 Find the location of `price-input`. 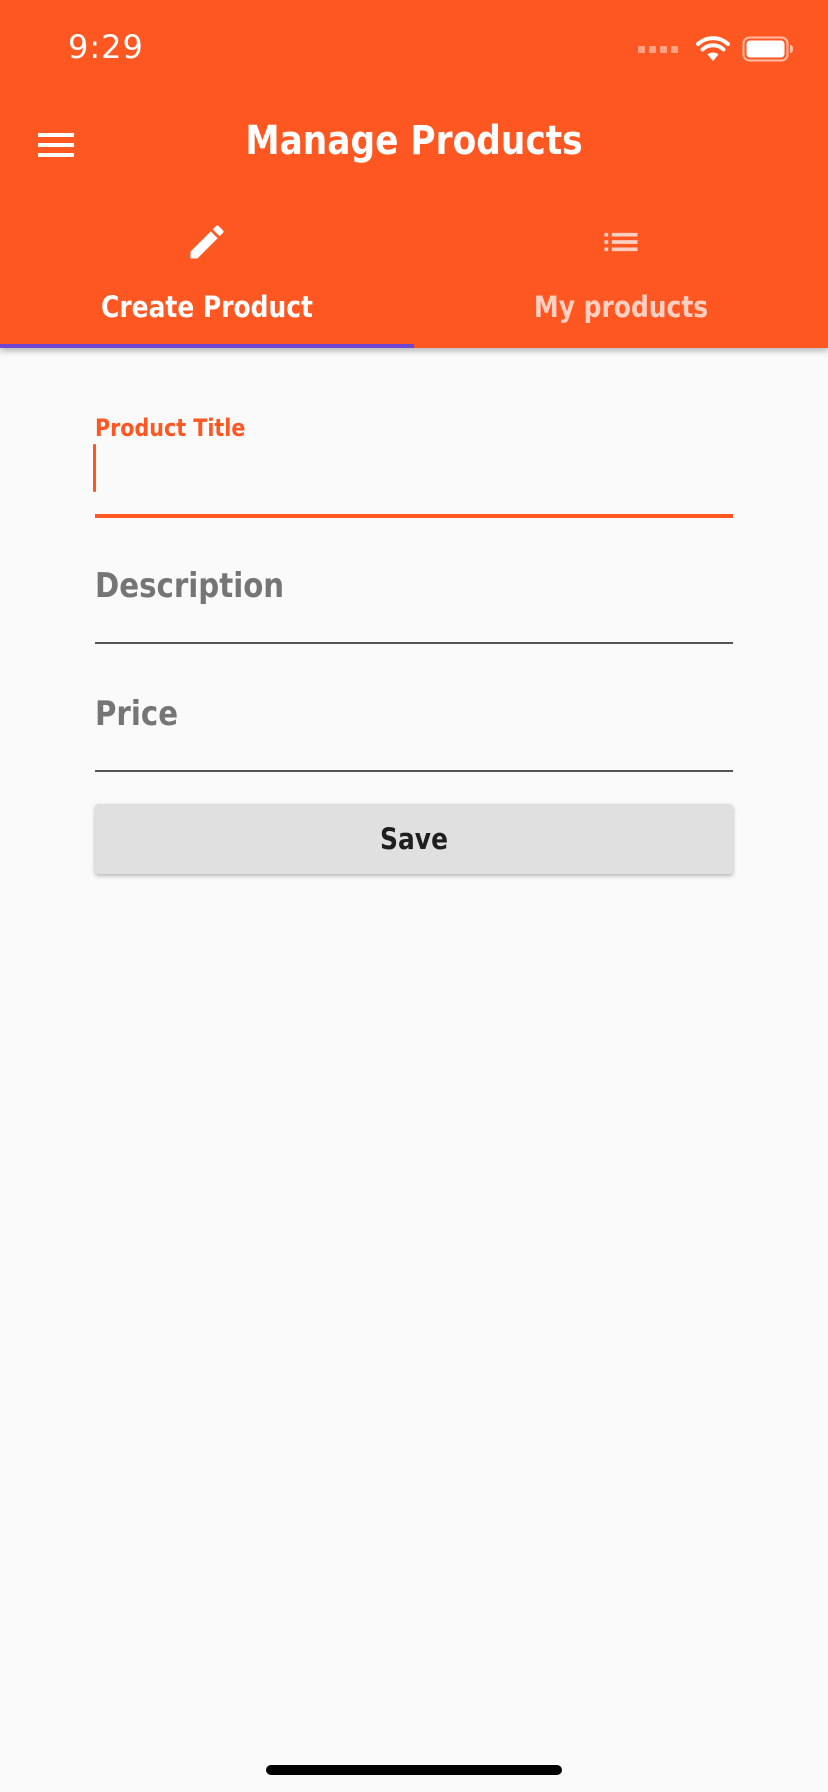

price-input is located at coordinates (414, 718).